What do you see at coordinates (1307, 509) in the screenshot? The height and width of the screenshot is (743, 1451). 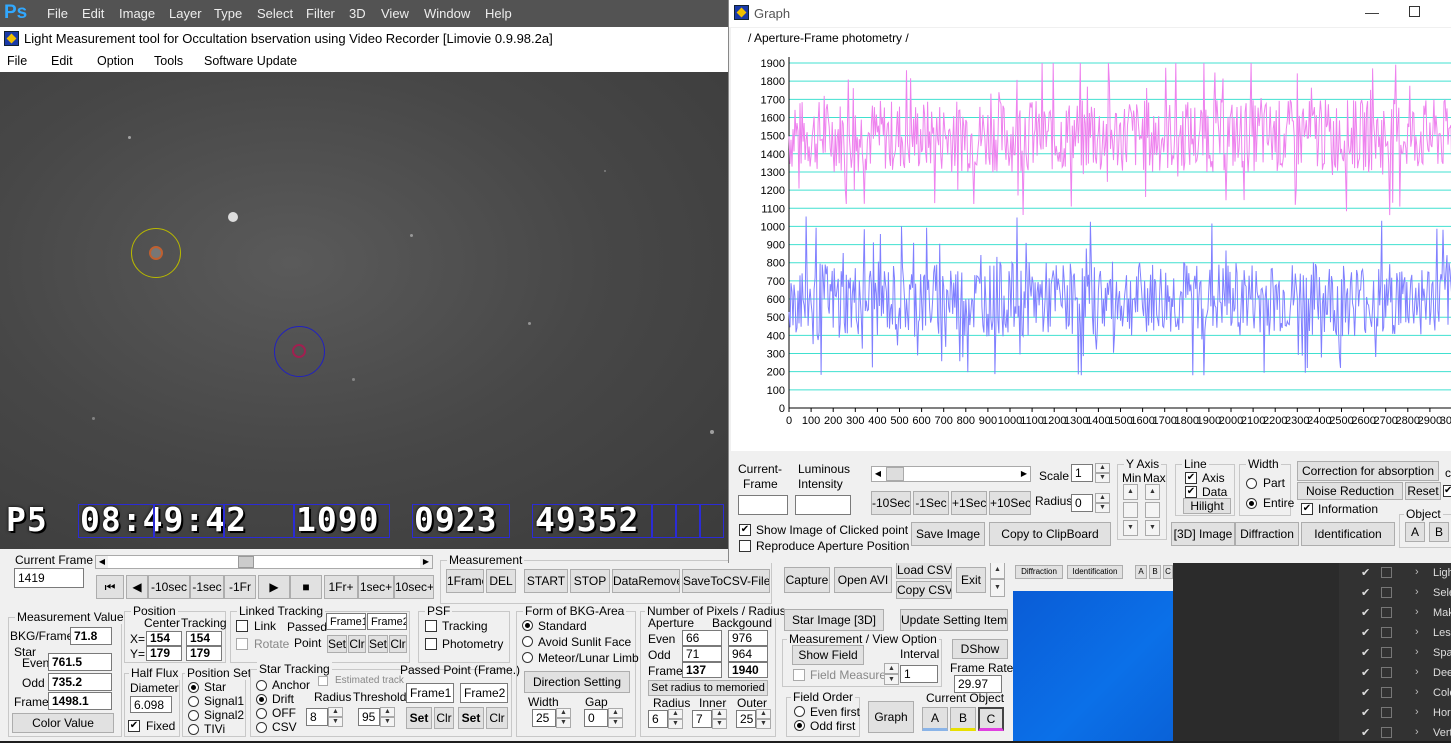 I see `information-checkbox: ✔` at bounding box center [1307, 509].